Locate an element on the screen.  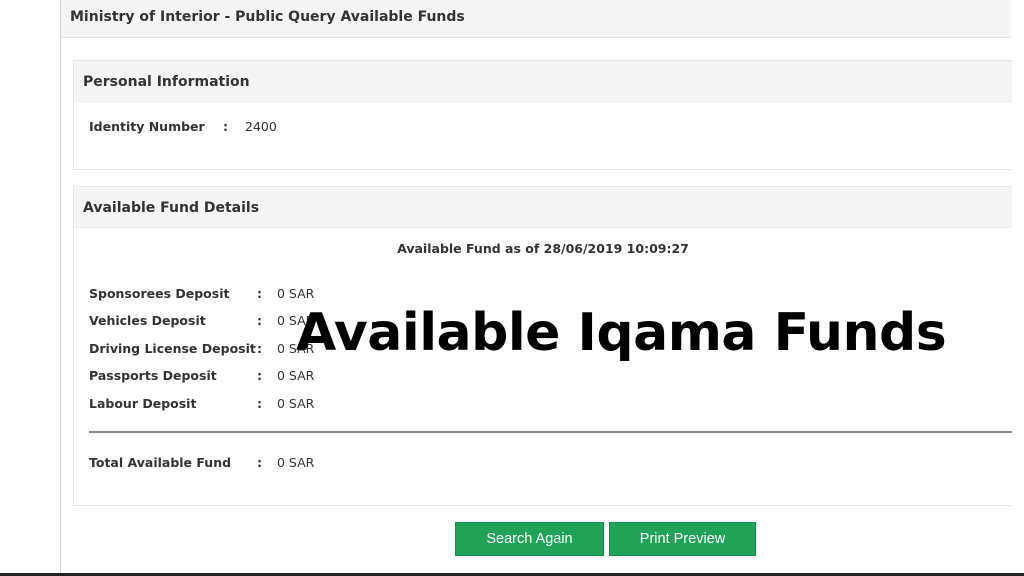
deposit-label: Labour Deposit is located at coordinates (143, 403).